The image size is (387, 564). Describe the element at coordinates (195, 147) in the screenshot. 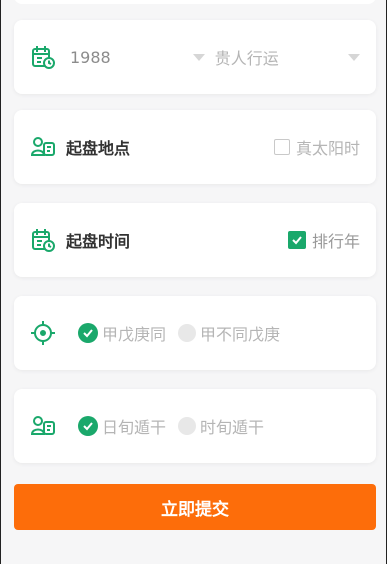

I see `place-card: 起盘地点 真太阳时` at that location.